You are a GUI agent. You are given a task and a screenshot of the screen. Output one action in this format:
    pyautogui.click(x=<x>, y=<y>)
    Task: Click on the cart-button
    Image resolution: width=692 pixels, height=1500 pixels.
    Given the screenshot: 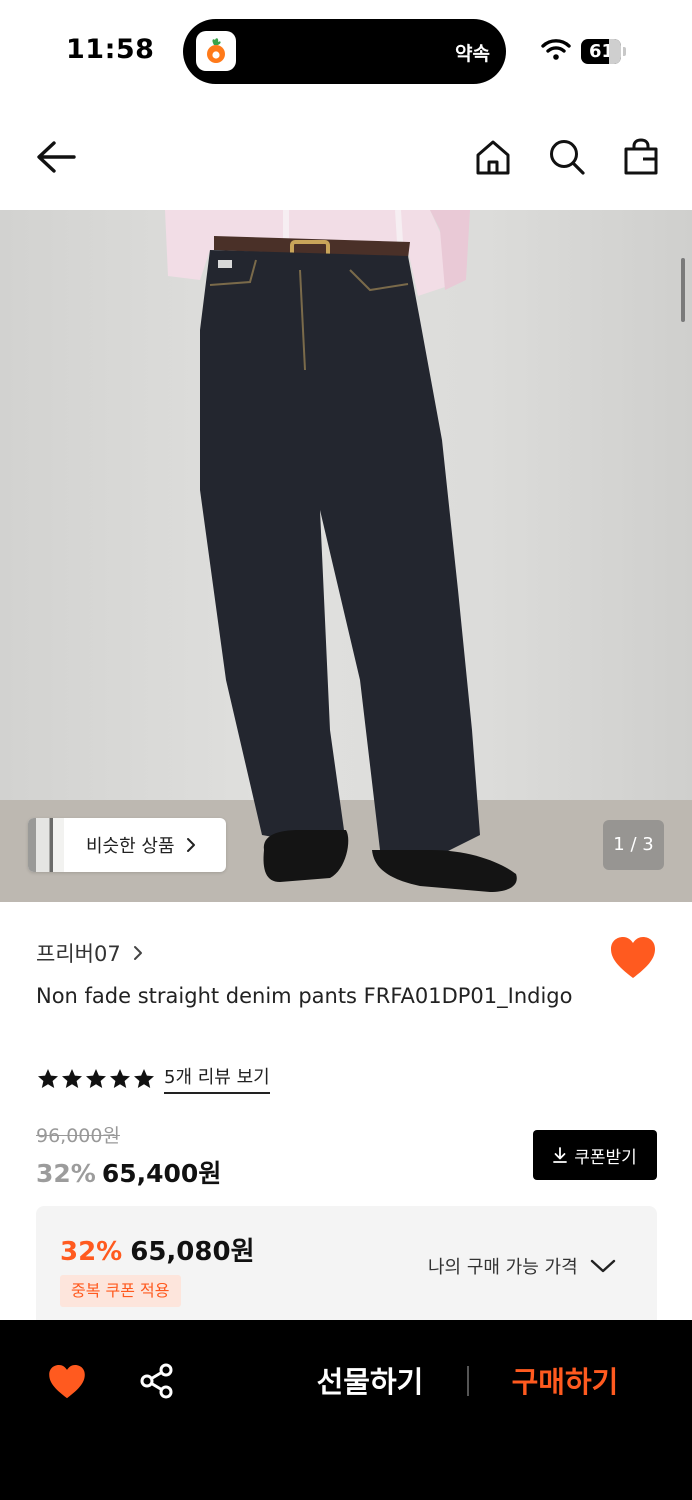 What is the action you would take?
    pyautogui.click(x=641, y=157)
    